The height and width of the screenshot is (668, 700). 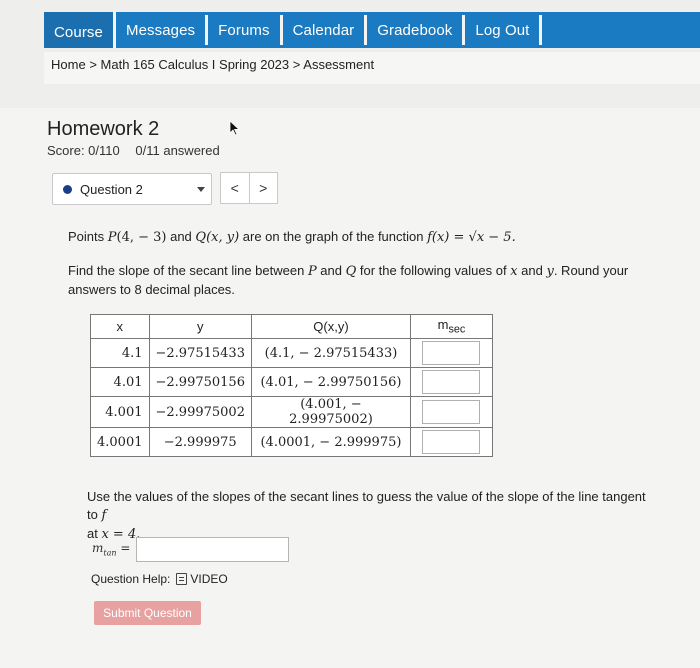 What do you see at coordinates (330, 326) in the screenshot?
I see `column-header-q: Q(x,y)` at bounding box center [330, 326].